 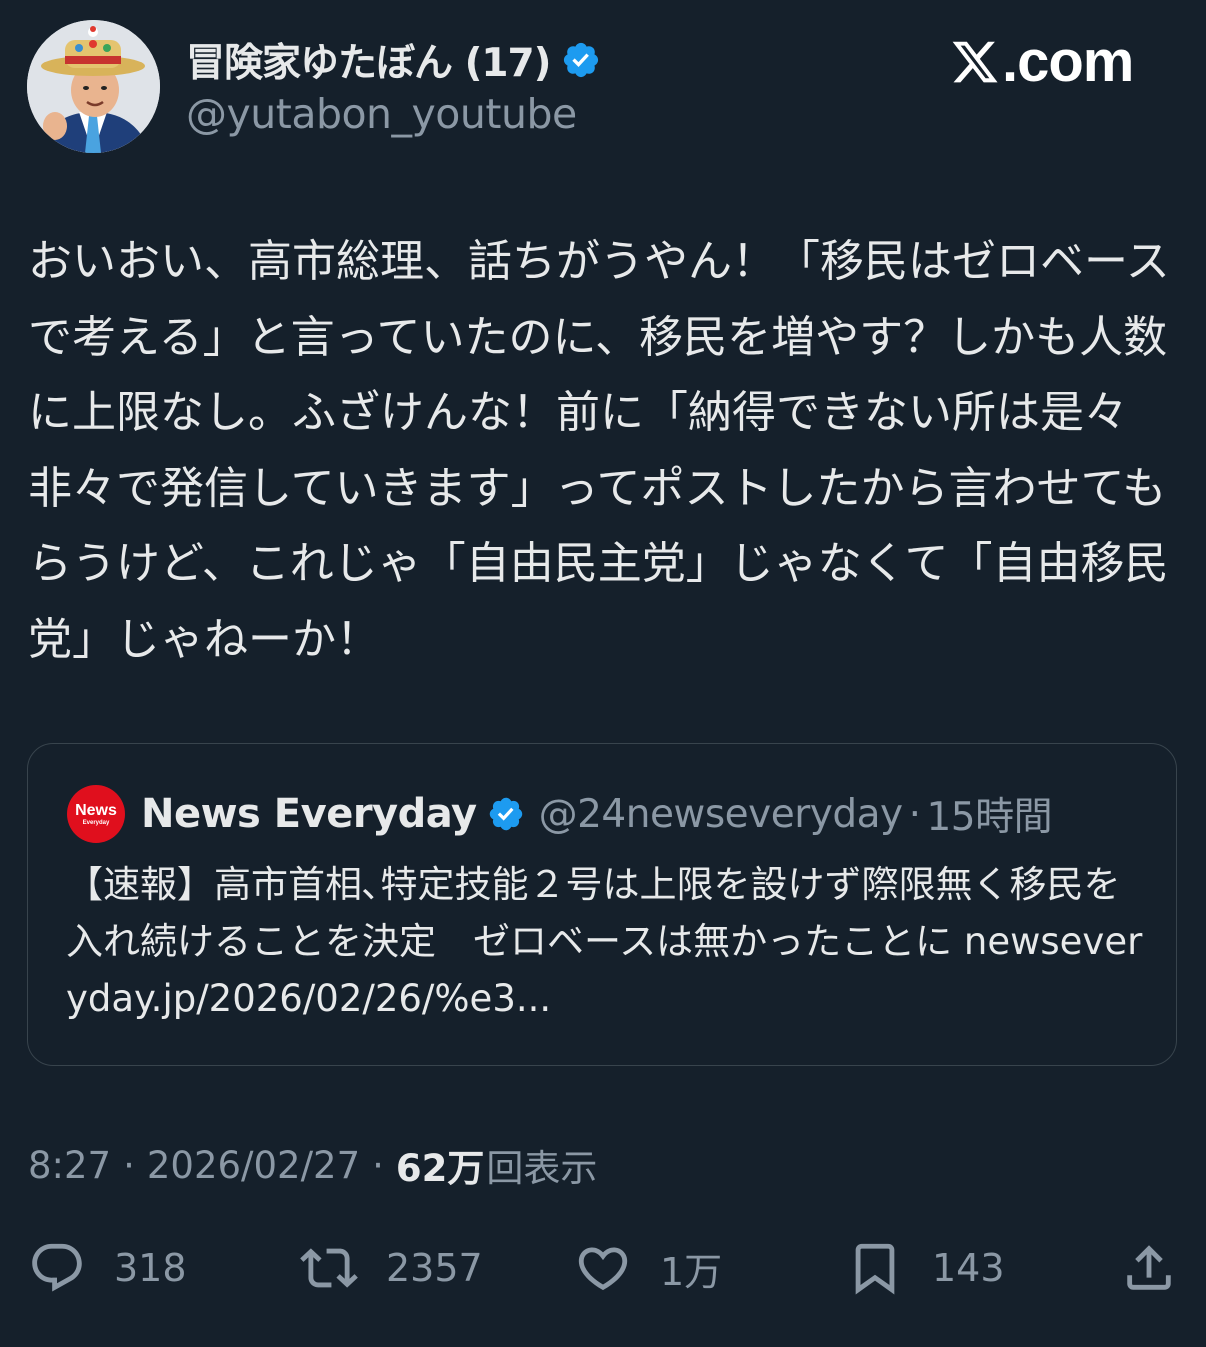 What do you see at coordinates (975, 62) in the screenshot?
I see `x-logo-icon` at bounding box center [975, 62].